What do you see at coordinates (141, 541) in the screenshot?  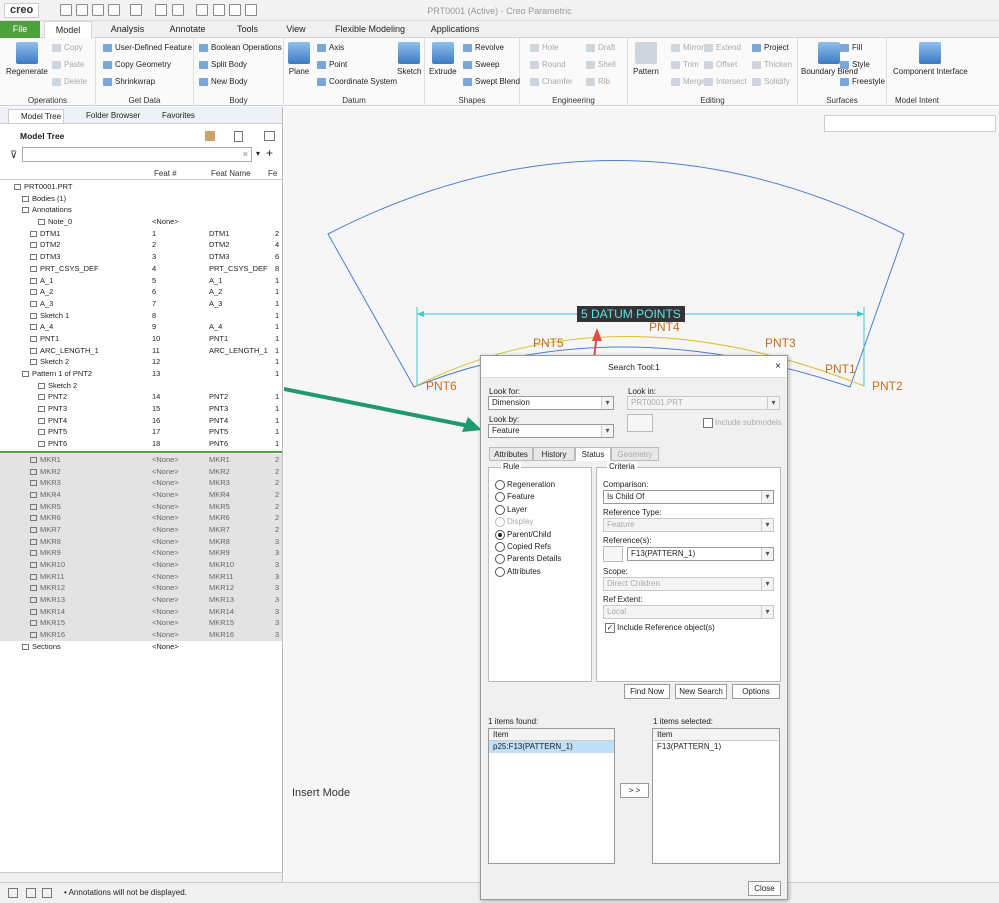 I see `table-row: MKR8 <None> MKR8 3` at bounding box center [141, 541].